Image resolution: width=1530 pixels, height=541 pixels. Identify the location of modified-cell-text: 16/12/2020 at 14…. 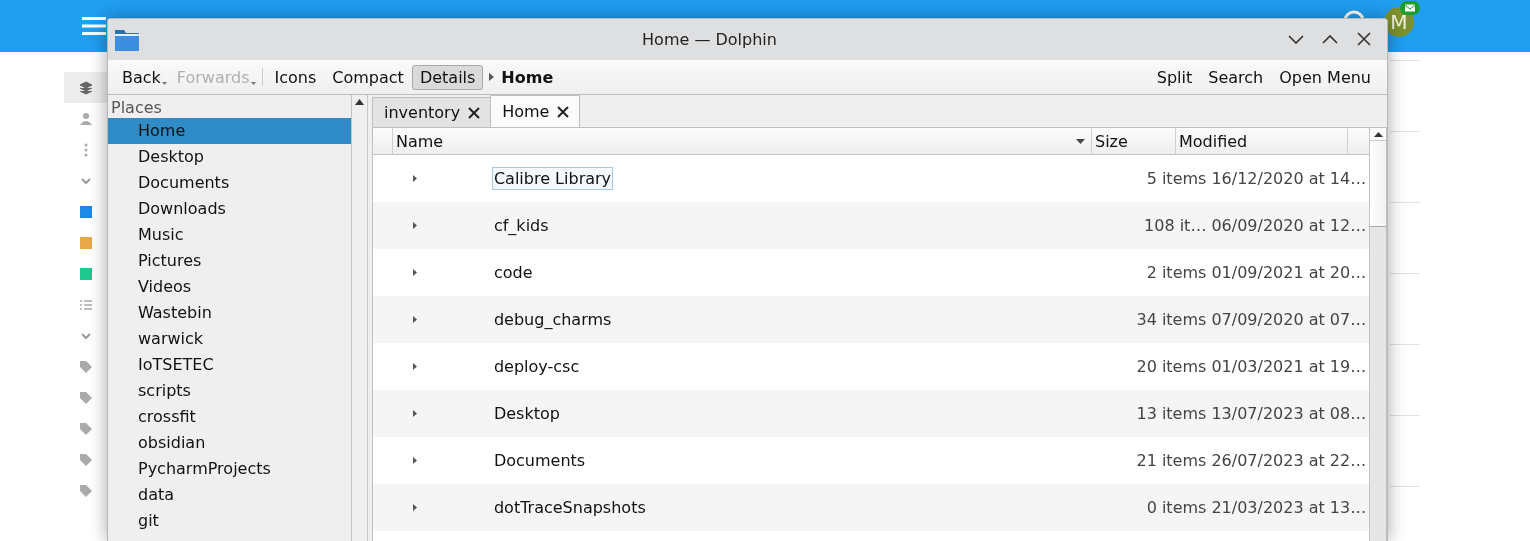
(1289, 178).